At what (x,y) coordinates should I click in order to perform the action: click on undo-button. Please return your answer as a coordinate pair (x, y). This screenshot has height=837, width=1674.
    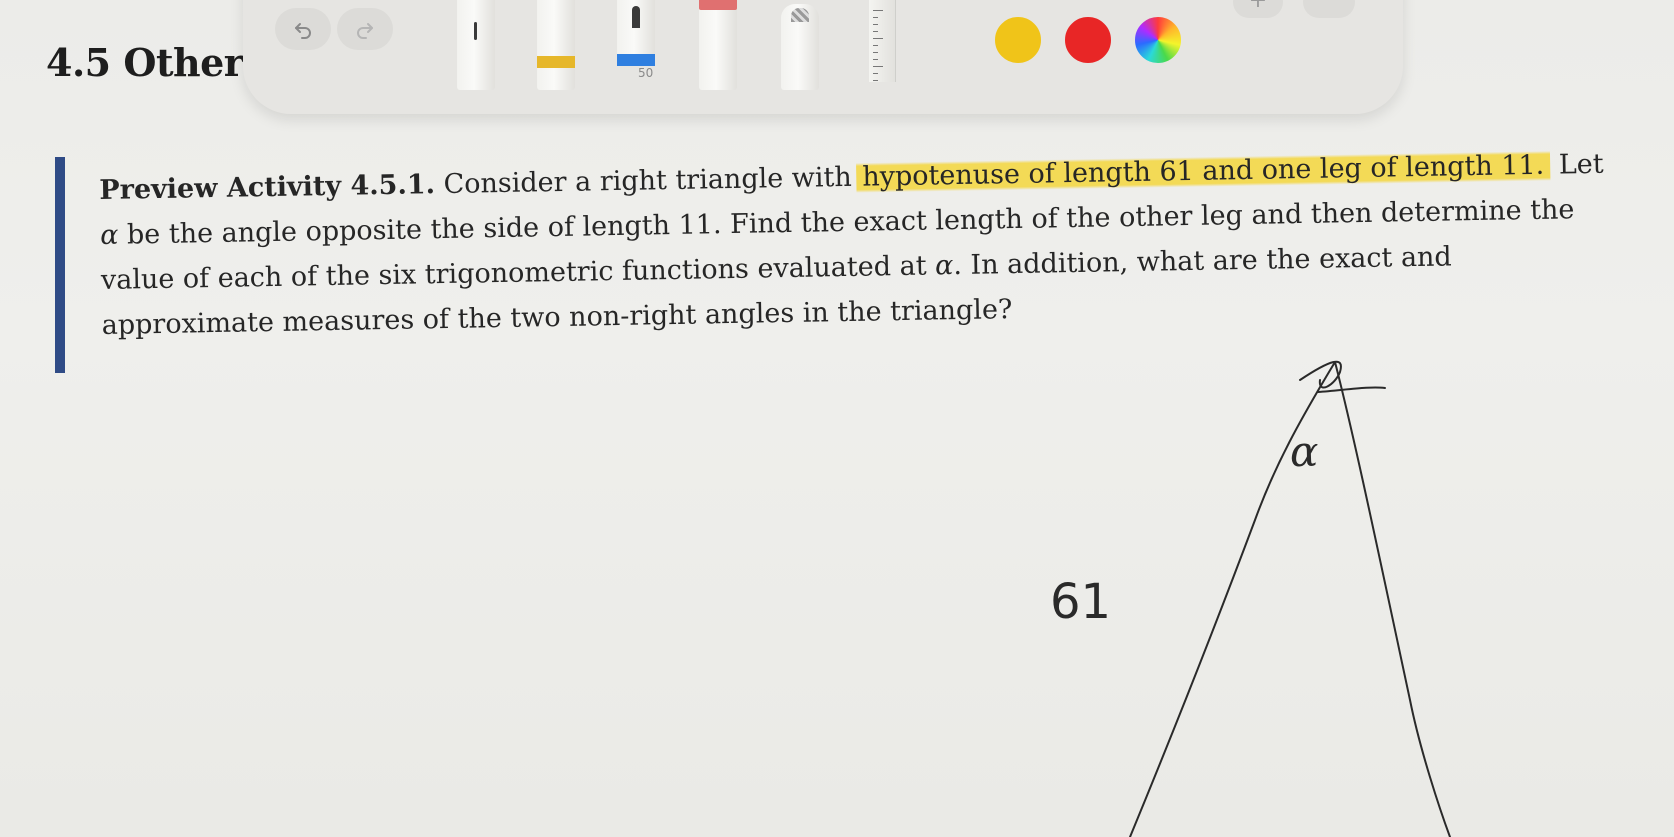
    Looking at the image, I should click on (303, 29).